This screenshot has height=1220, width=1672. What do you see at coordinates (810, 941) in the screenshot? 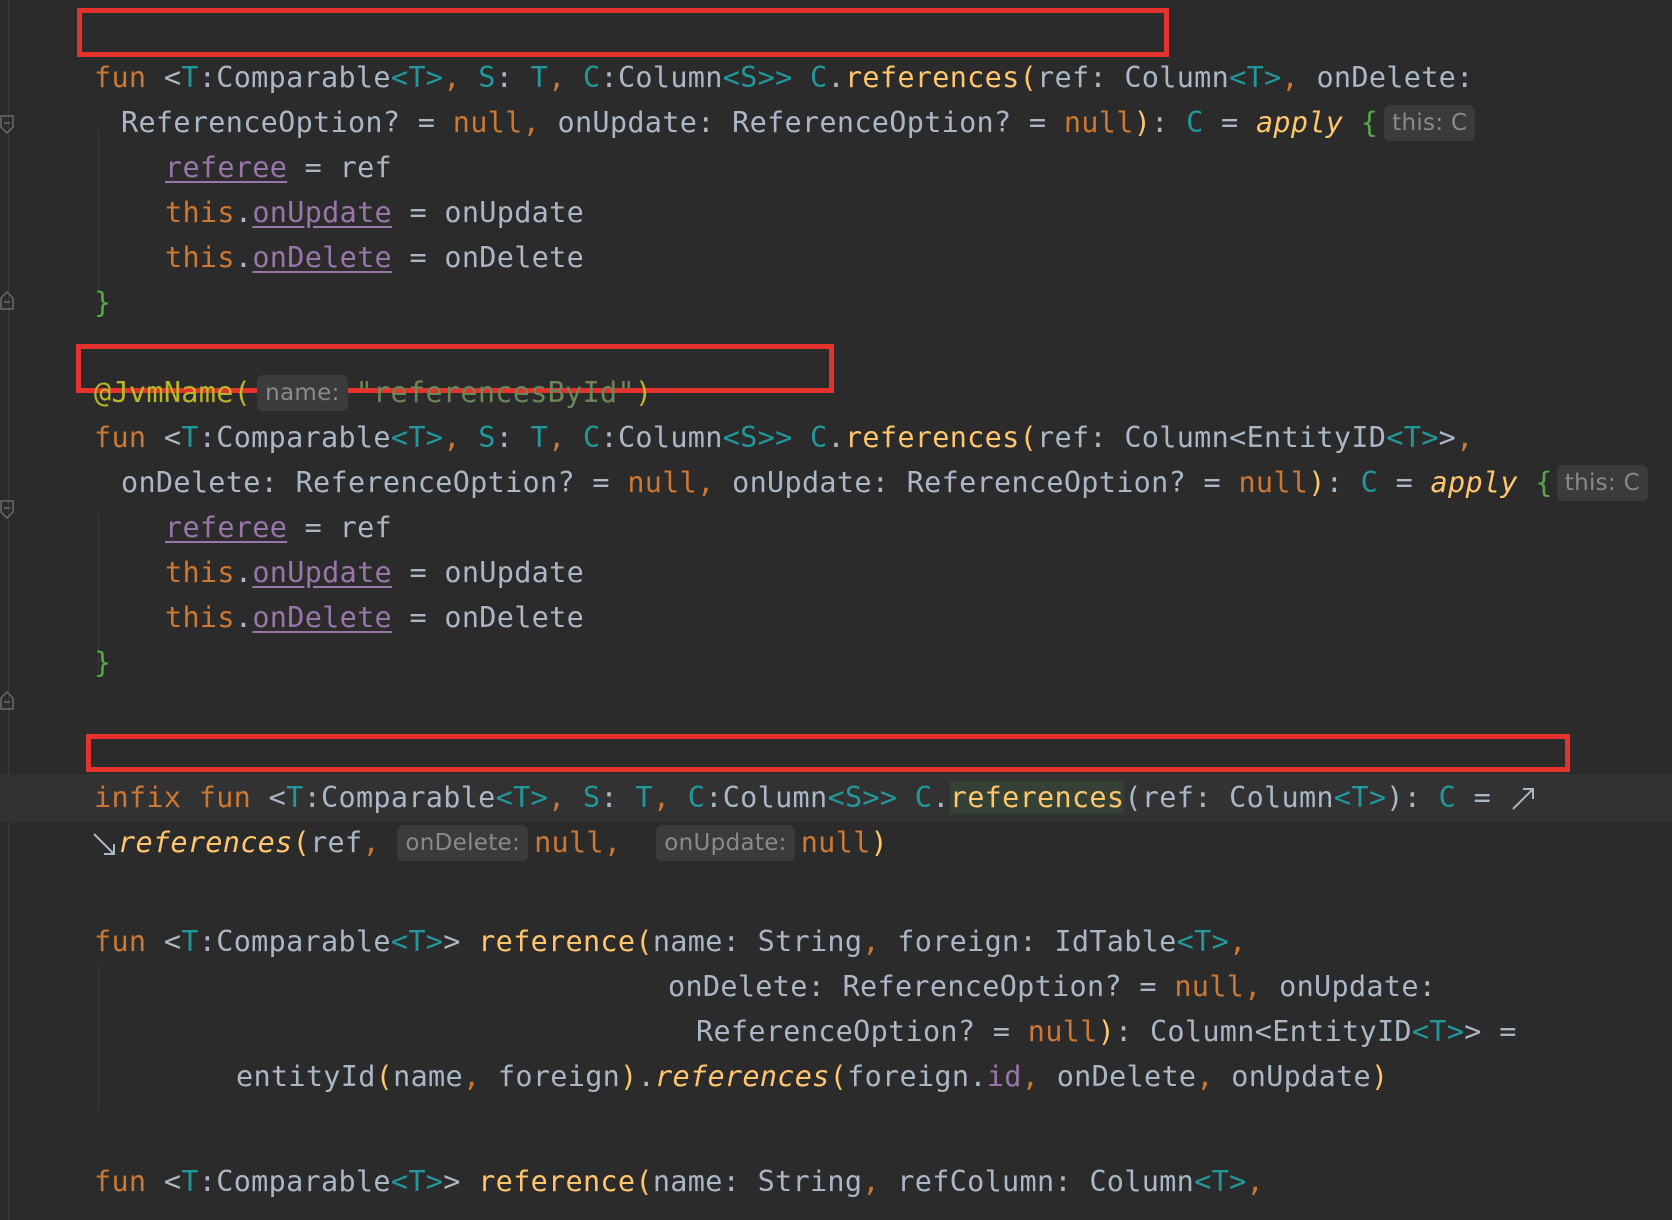
I see `type-name: String` at bounding box center [810, 941].